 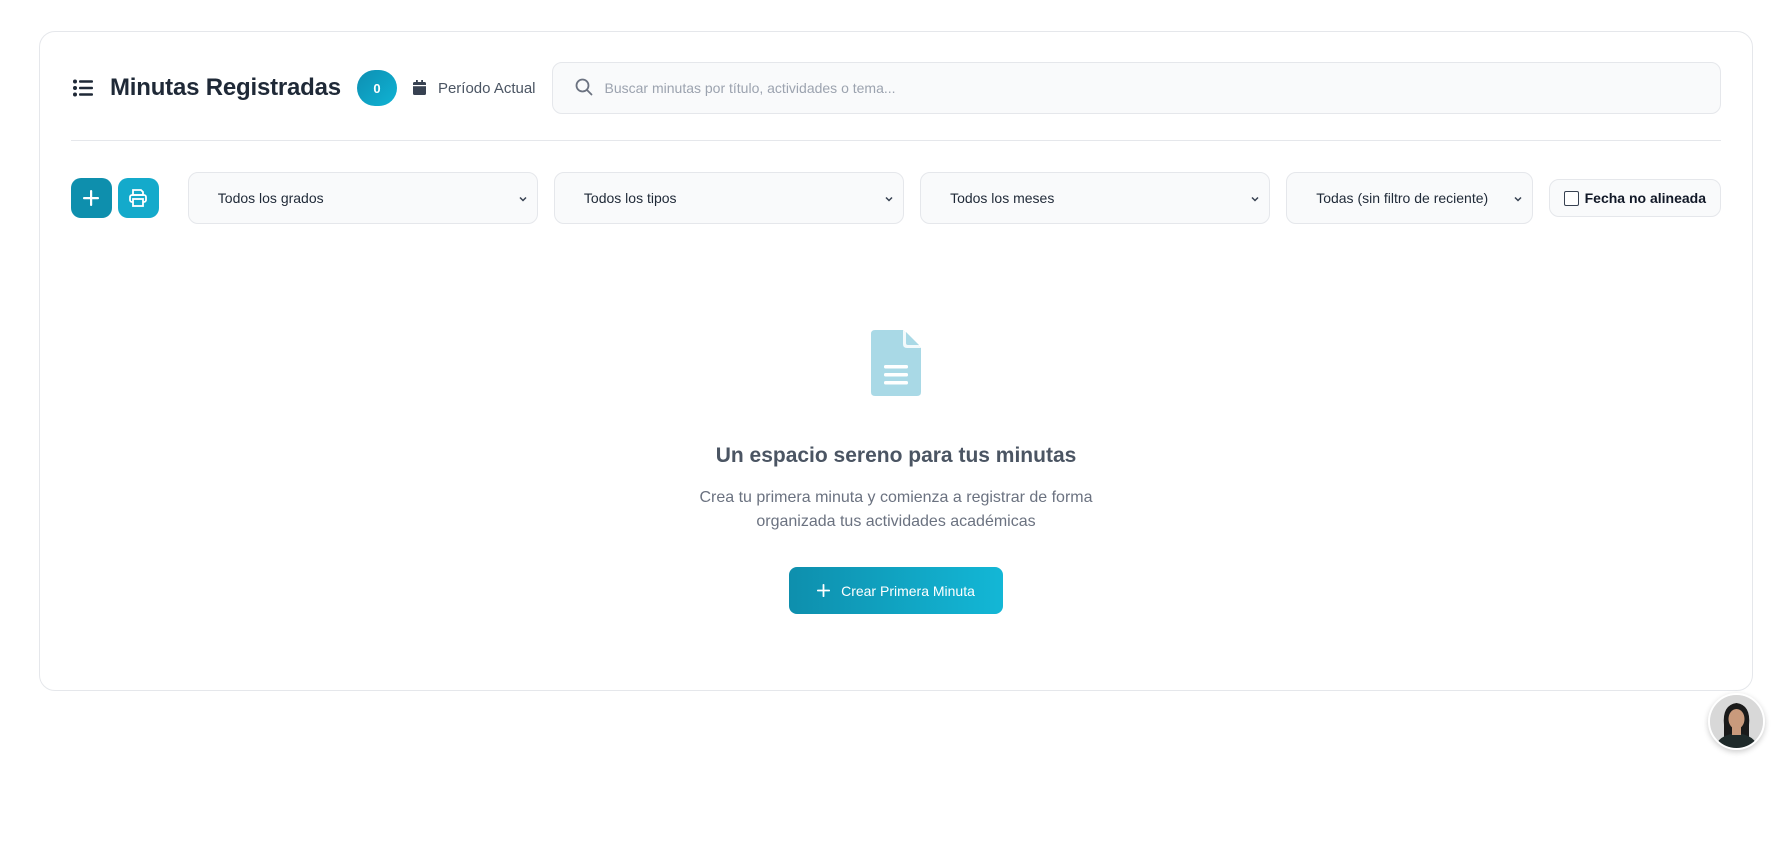 What do you see at coordinates (896, 140) in the screenshot?
I see `header-divider` at bounding box center [896, 140].